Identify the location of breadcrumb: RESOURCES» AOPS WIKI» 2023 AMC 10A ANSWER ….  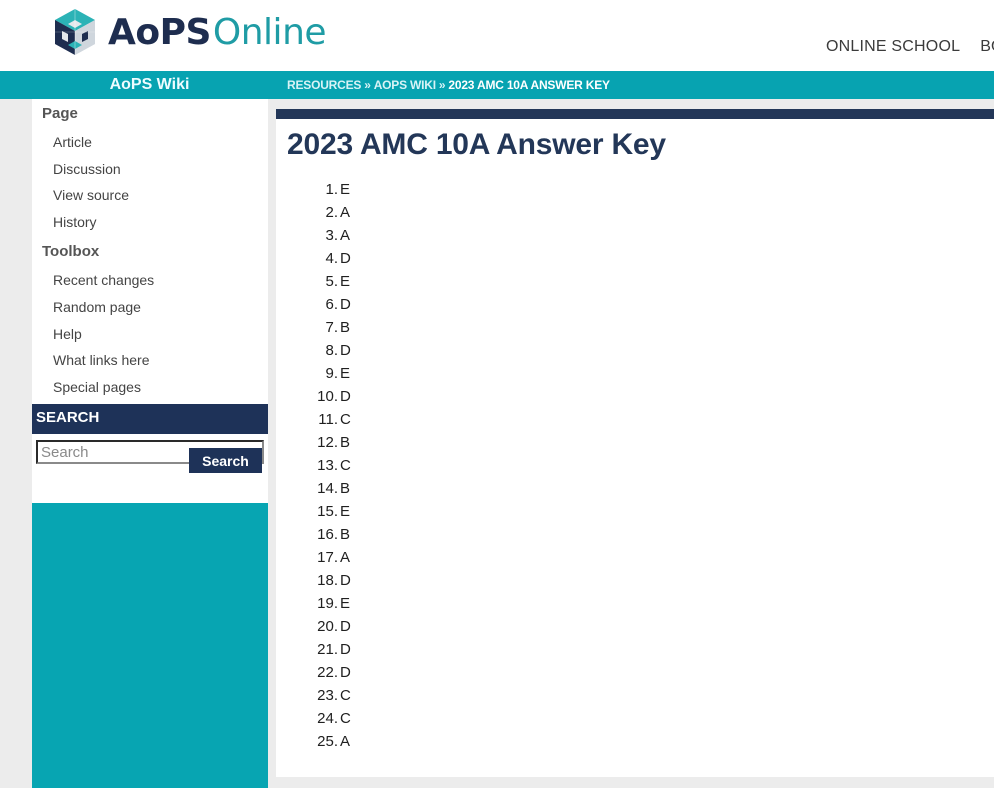
(448, 85).